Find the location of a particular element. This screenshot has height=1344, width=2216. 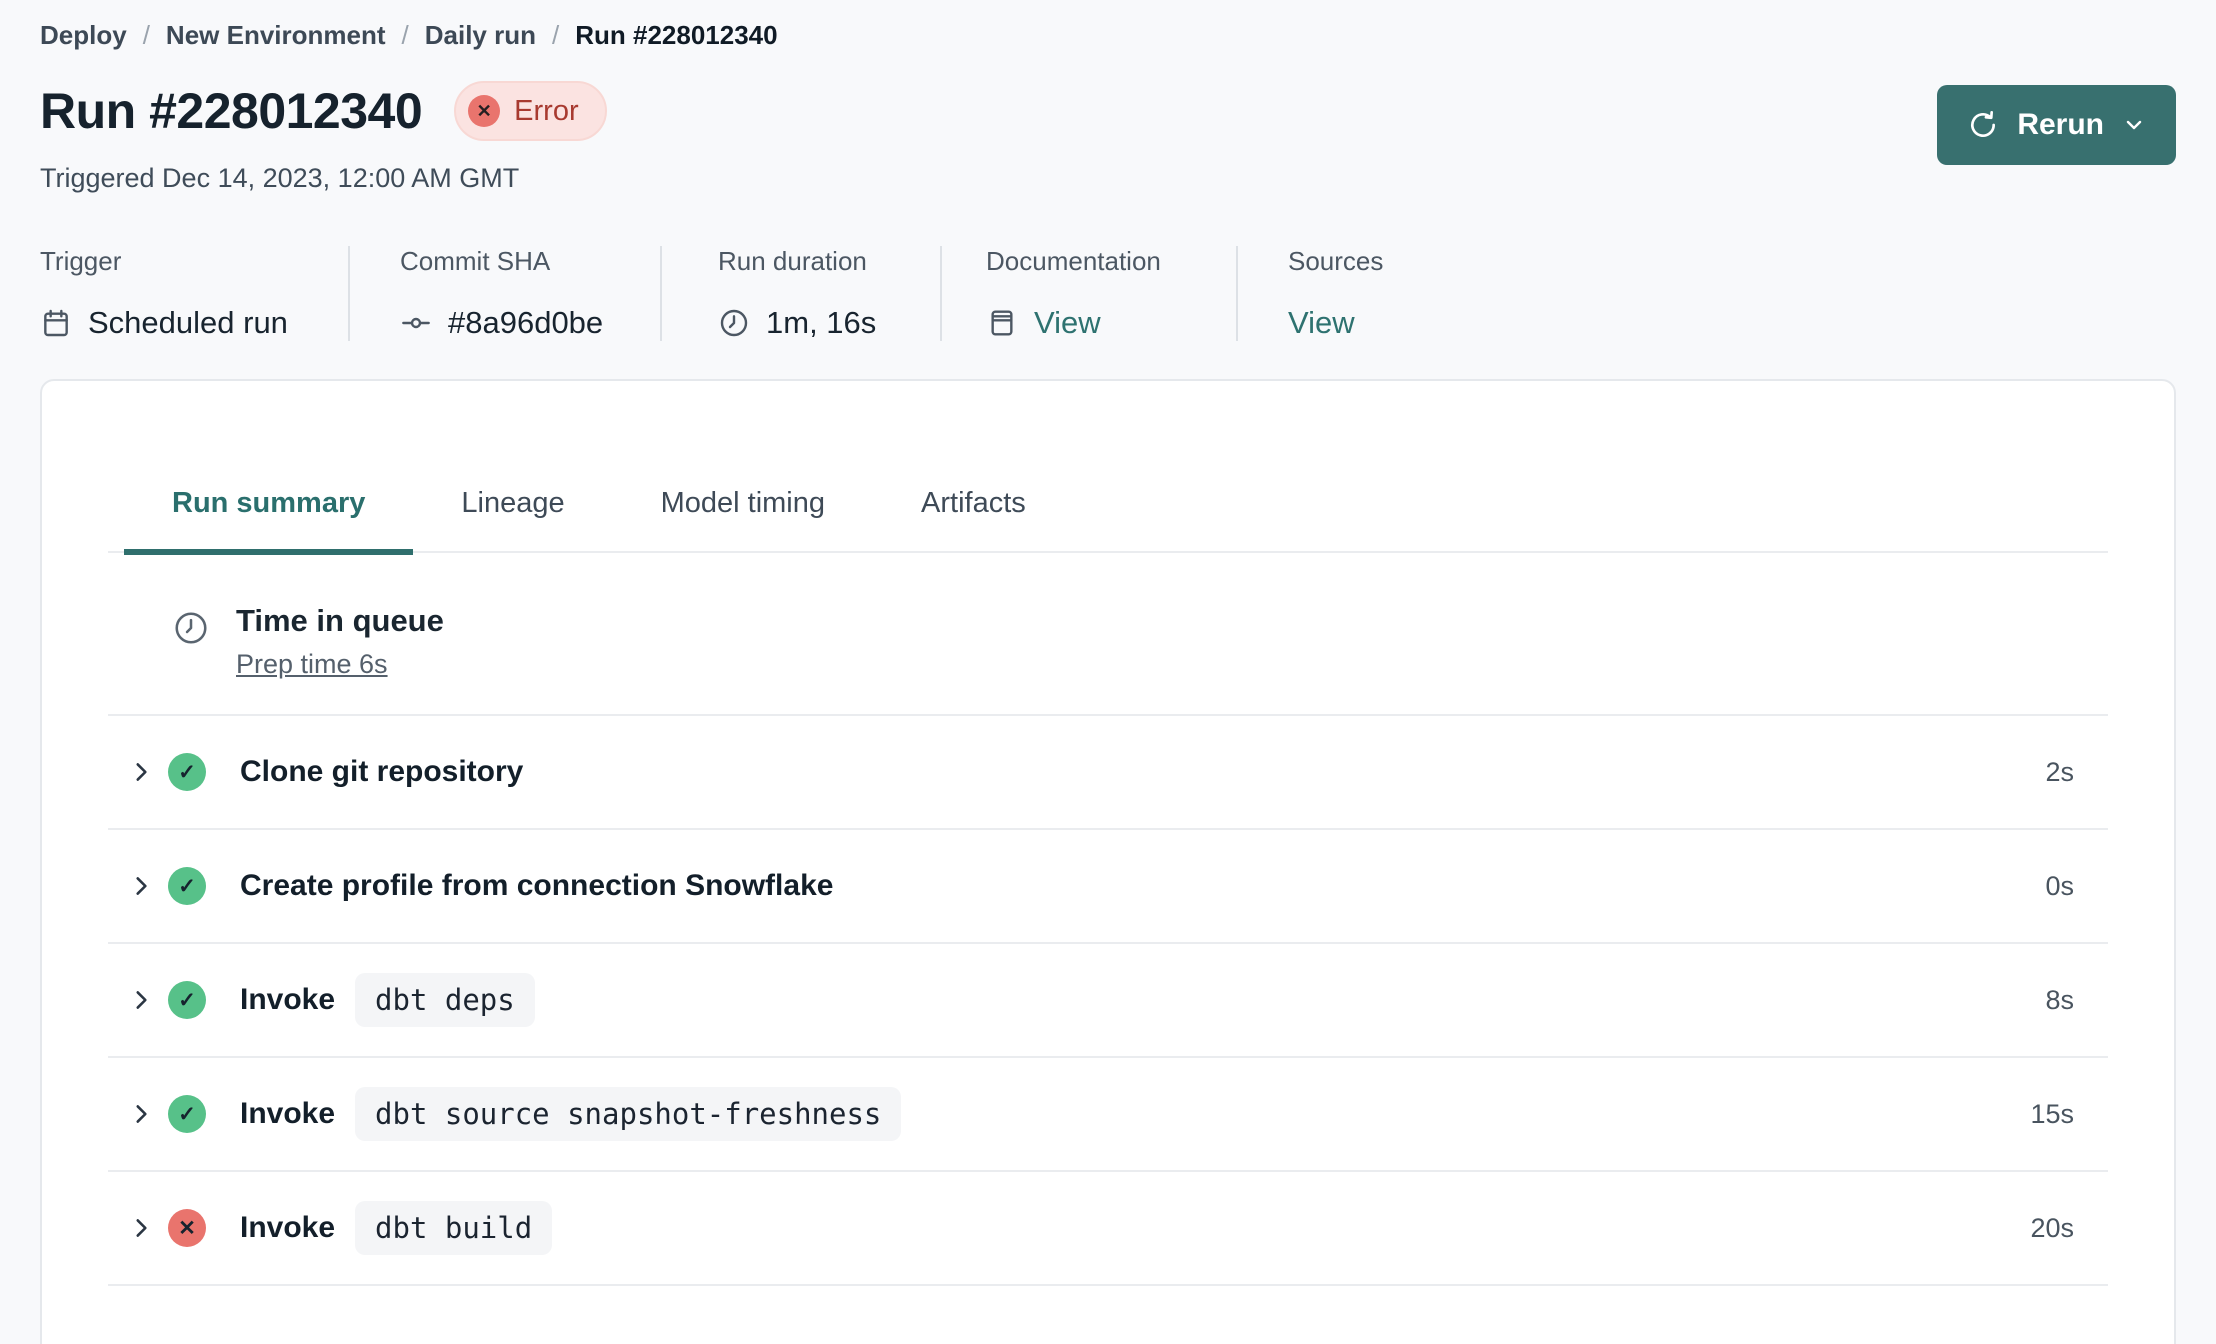

refresh-icon is located at coordinates (1983, 125).